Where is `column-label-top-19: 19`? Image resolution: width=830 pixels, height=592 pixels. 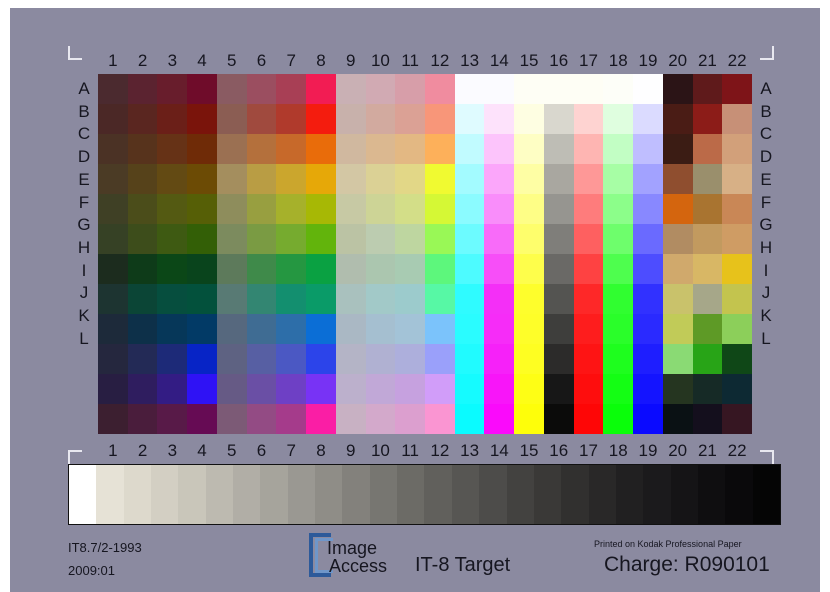 column-label-top-19: 19 is located at coordinates (648, 60).